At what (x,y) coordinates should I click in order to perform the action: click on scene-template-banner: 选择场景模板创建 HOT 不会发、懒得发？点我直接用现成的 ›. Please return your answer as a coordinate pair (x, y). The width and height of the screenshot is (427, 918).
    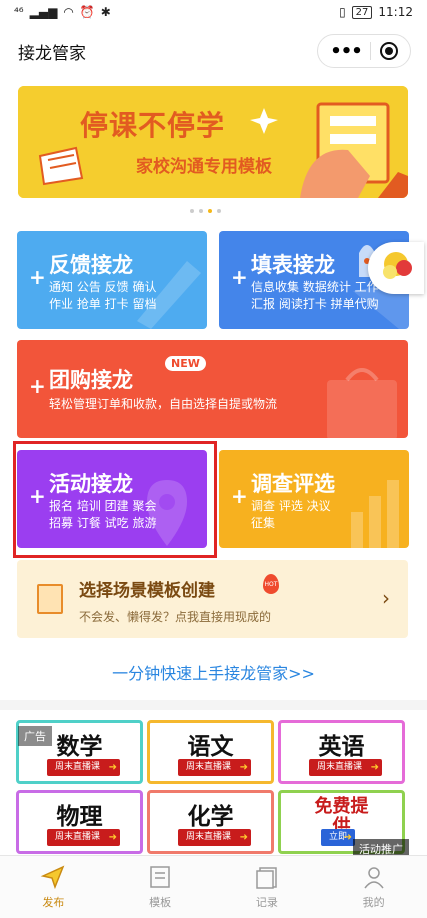
    Looking at the image, I should click on (212, 599).